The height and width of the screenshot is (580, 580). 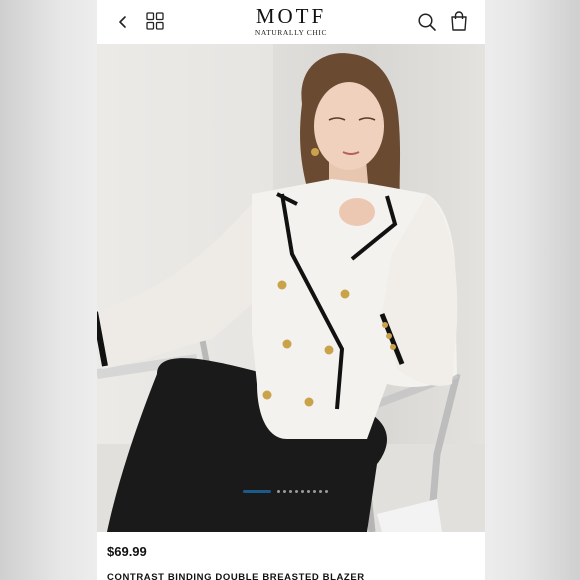 I want to click on search-icon, so click(x=427, y=22).